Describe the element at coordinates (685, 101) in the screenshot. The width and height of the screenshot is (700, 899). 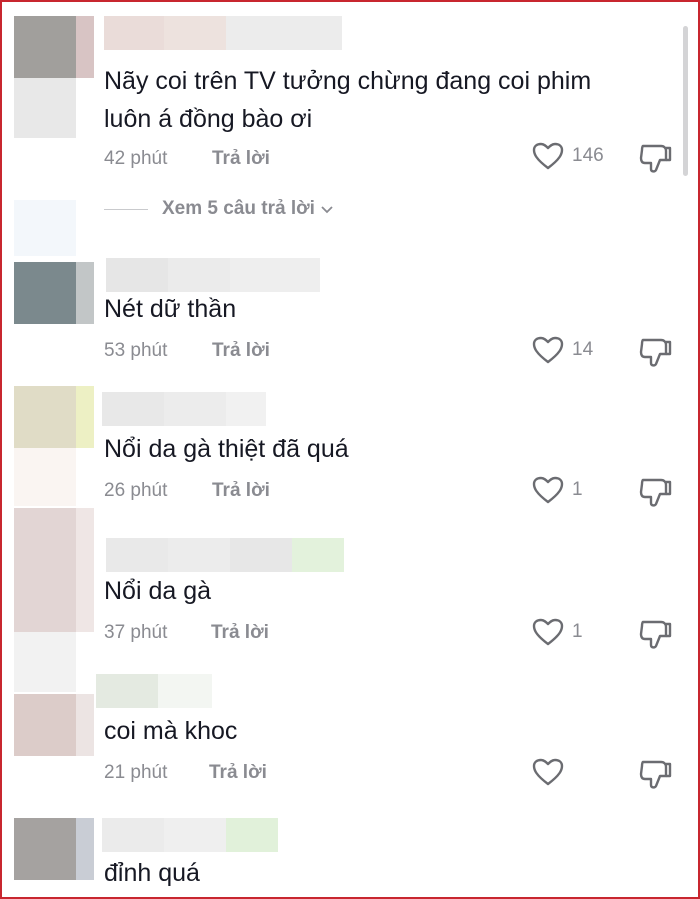
I see `scrollbar` at that location.